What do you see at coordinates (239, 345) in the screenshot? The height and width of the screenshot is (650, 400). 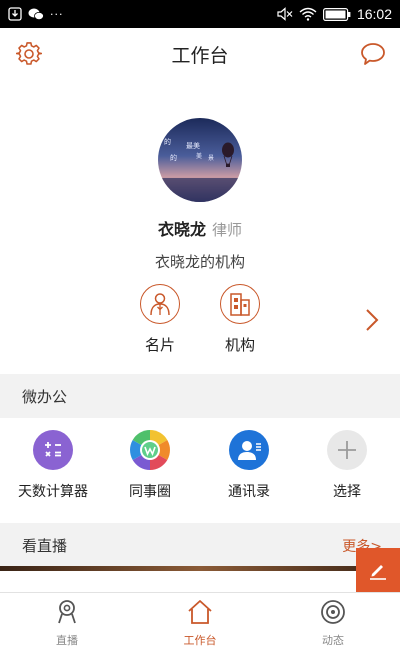 I see `institution-label: 机构` at bounding box center [239, 345].